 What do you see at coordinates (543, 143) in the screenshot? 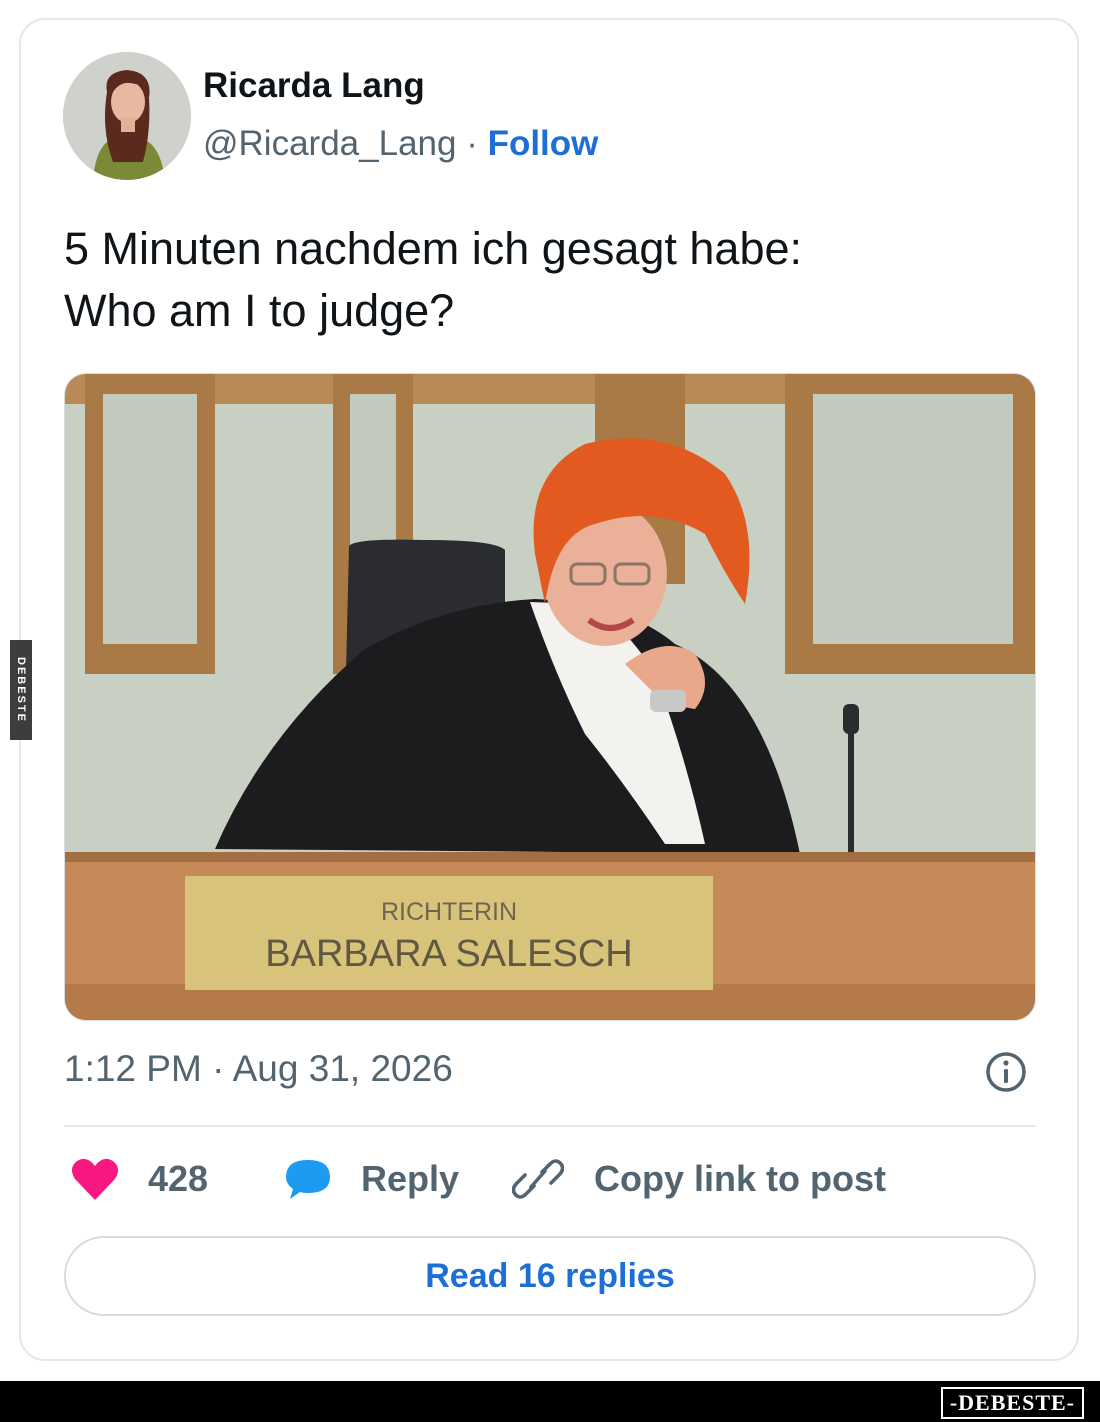
I see `follow-button: Follow` at bounding box center [543, 143].